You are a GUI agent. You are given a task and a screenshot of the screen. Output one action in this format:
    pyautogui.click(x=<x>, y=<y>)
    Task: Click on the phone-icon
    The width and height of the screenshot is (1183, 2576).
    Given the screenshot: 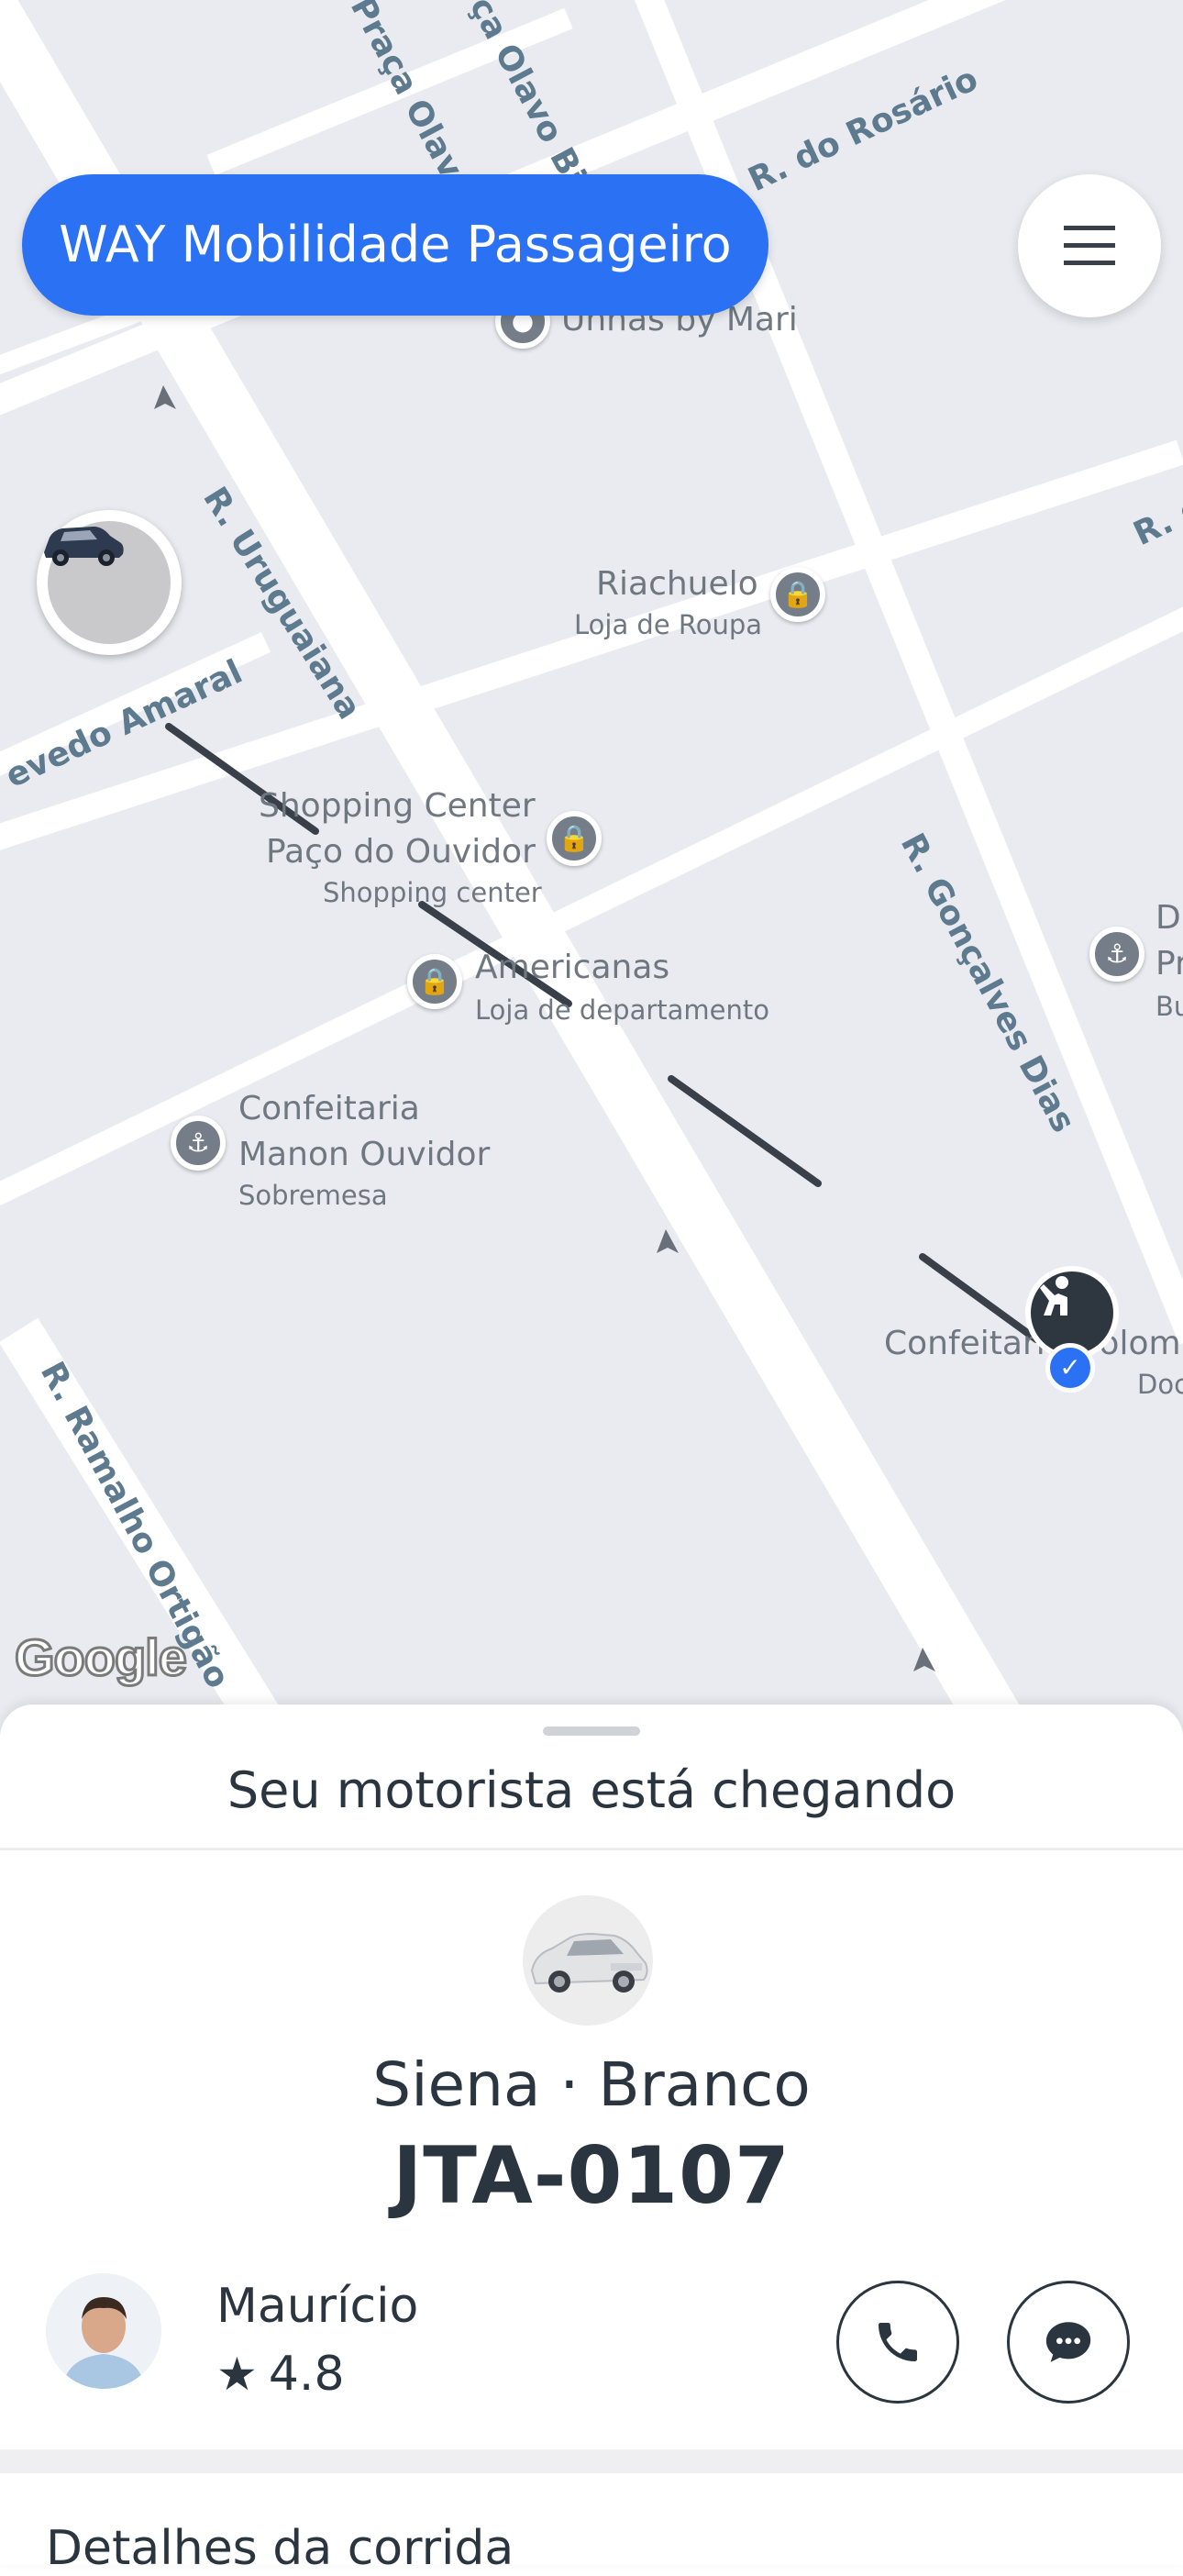 What is the action you would take?
    pyautogui.click(x=898, y=2342)
    